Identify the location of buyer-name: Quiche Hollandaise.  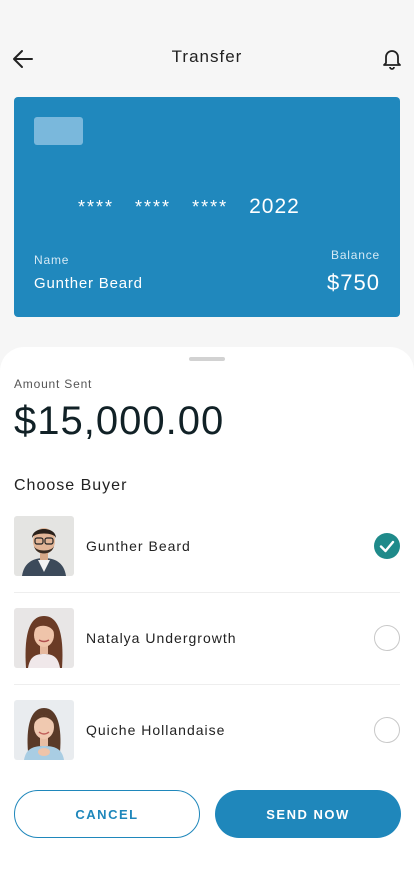
(156, 730).